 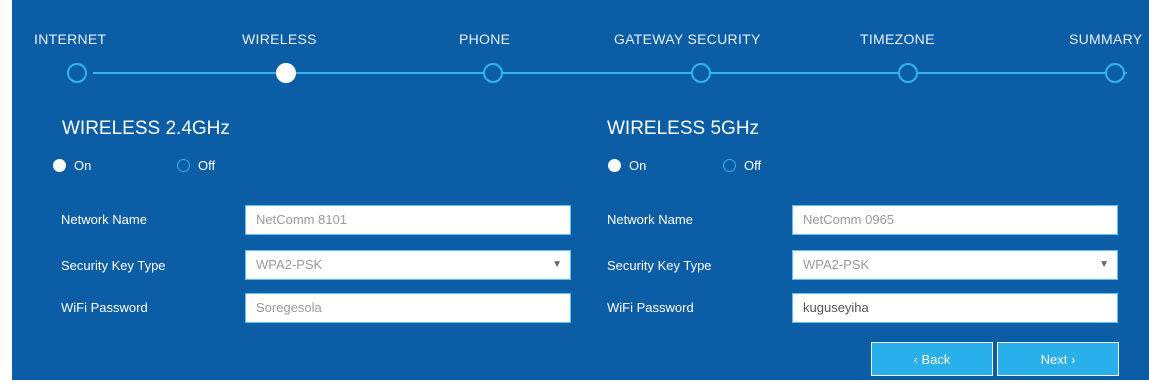 What do you see at coordinates (279, 39) in the screenshot?
I see `step-wireless: WIRELESS` at bounding box center [279, 39].